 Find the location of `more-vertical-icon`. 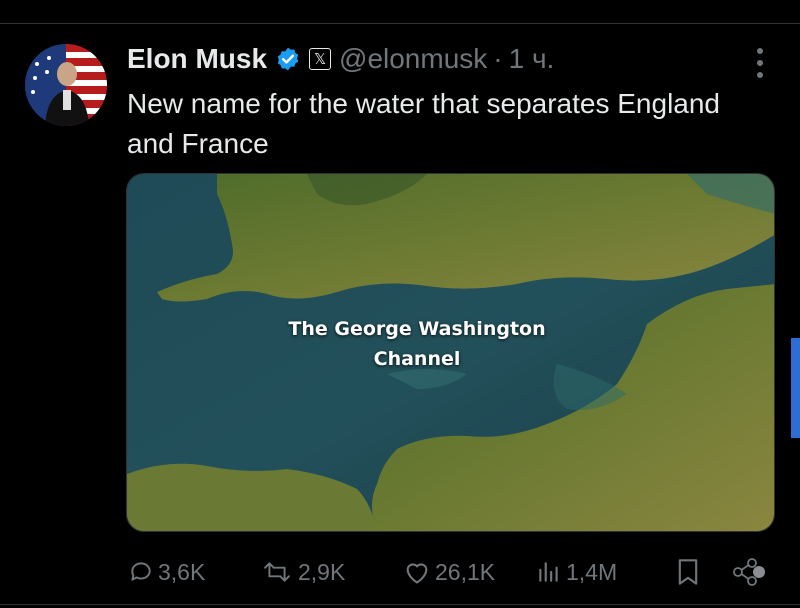

more-vertical-icon is located at coordinates (760, 63).